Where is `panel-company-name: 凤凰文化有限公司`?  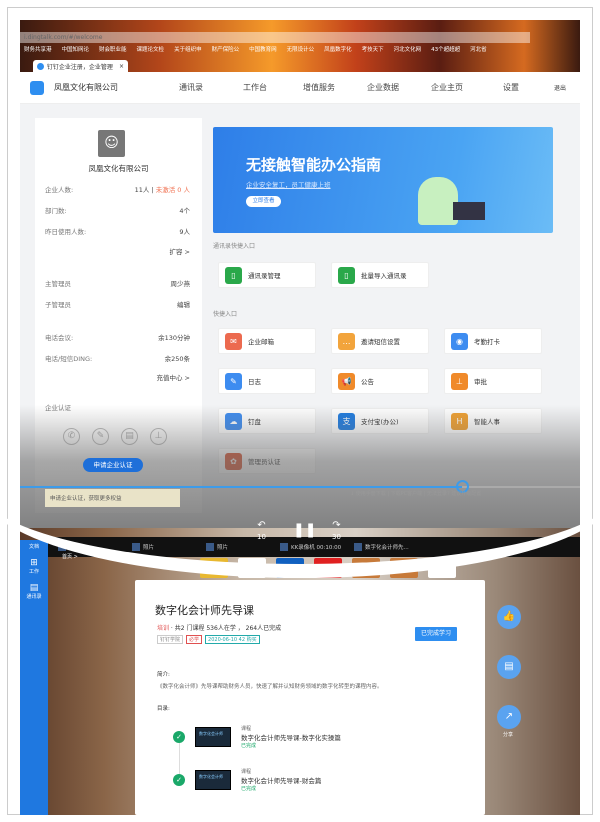 panel-company-name: 凤凰文化有限公司 is located at coordinates (118, 168).